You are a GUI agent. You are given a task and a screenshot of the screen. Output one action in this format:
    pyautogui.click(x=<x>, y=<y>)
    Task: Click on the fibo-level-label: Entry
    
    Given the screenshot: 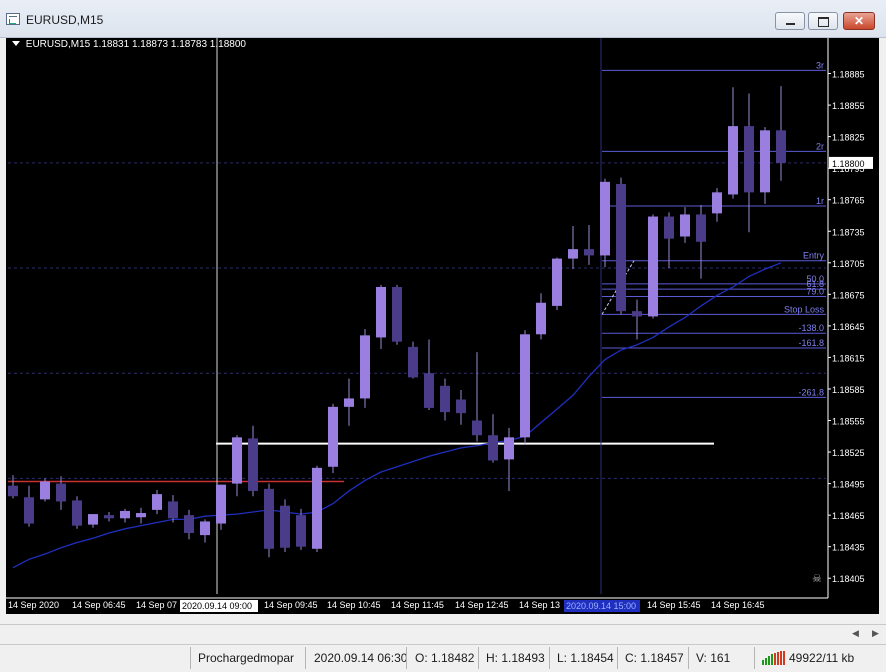 What is the action you would take?
    pyautogui.click(x=814, y=256)
    